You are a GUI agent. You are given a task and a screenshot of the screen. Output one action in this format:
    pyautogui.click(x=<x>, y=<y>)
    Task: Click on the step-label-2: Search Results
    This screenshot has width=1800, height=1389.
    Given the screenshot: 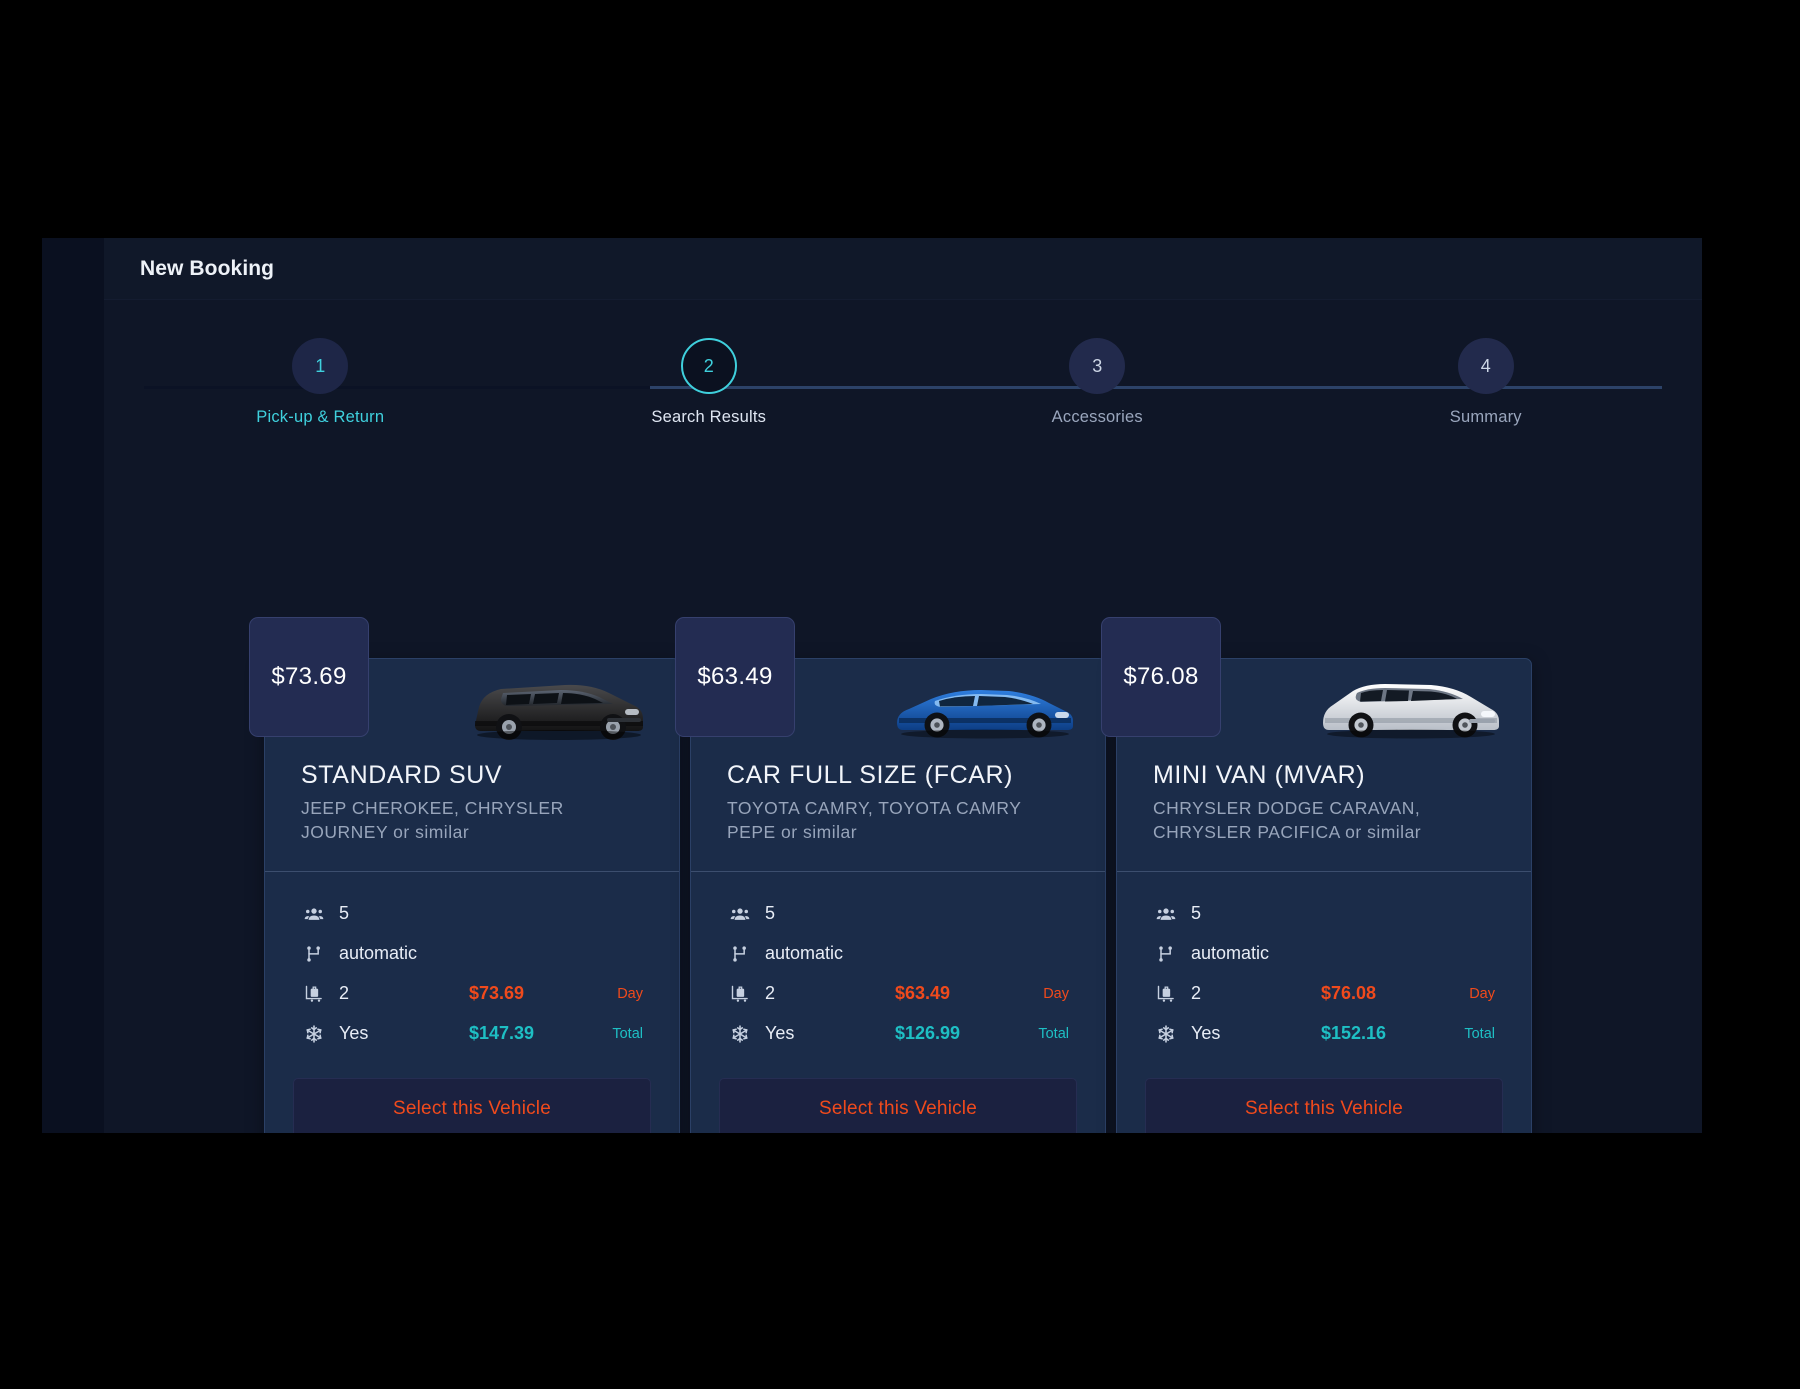 What is the action you would take?
    pyautogui.click(x=709, y=417)
    